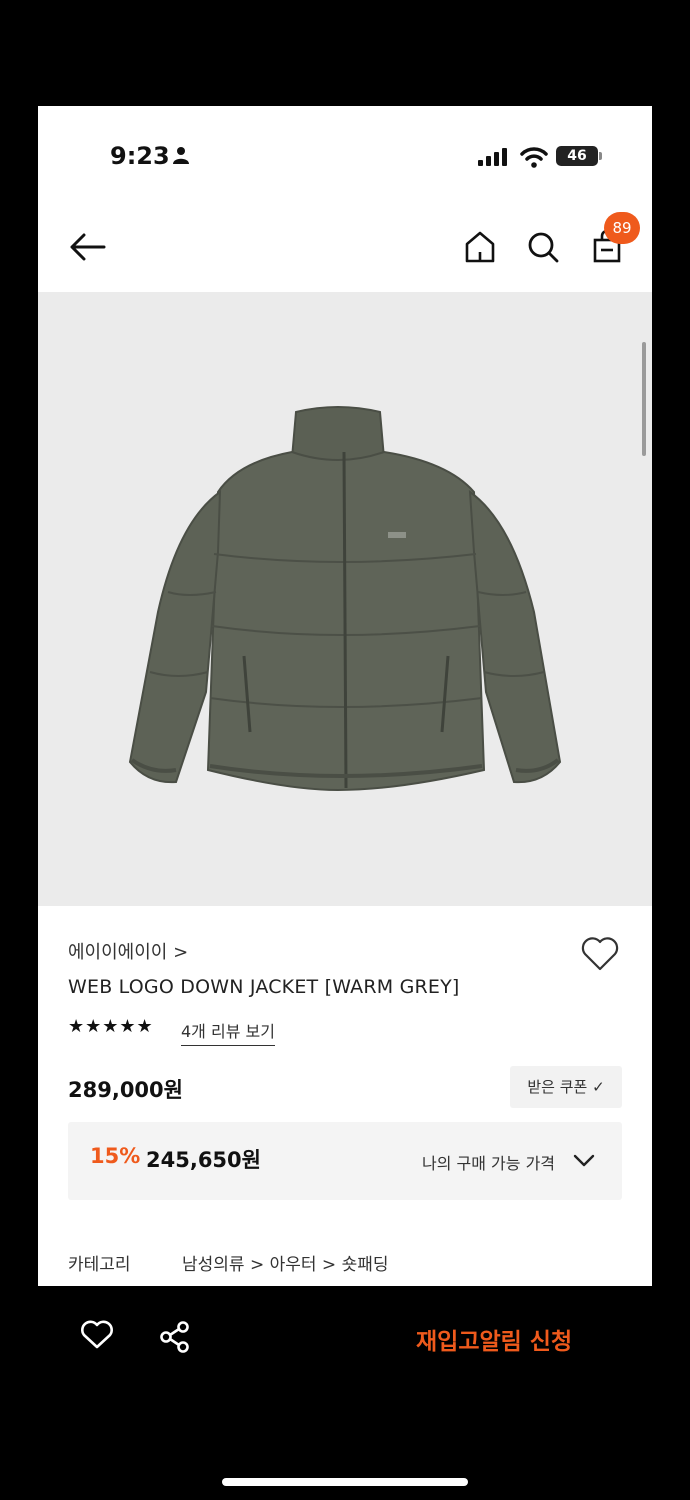 Image resolution: width=690 pixels, height=1500 pixels. I want to click on person-icon, so click(181, 155).